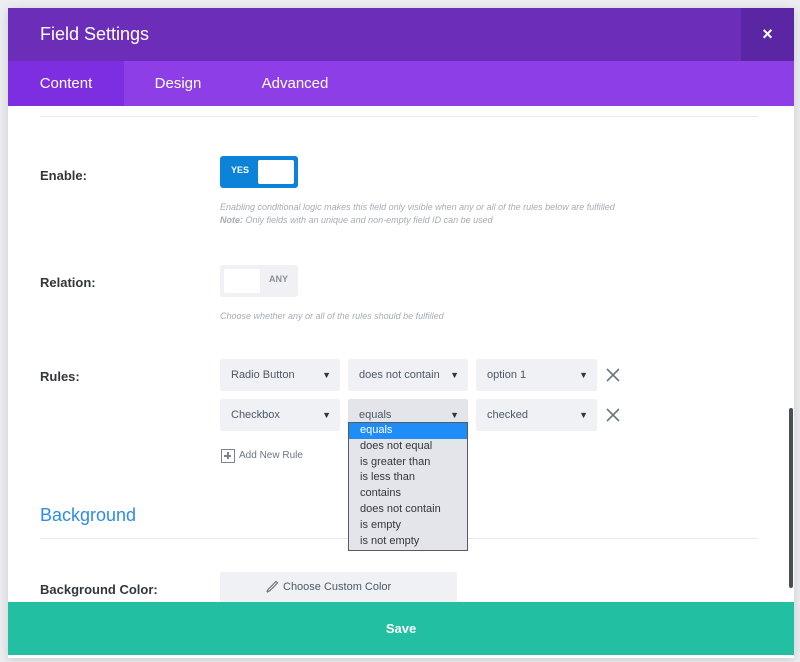  I want to click on rule-2-field-select: Checkbox ▼, so click(280, 415).